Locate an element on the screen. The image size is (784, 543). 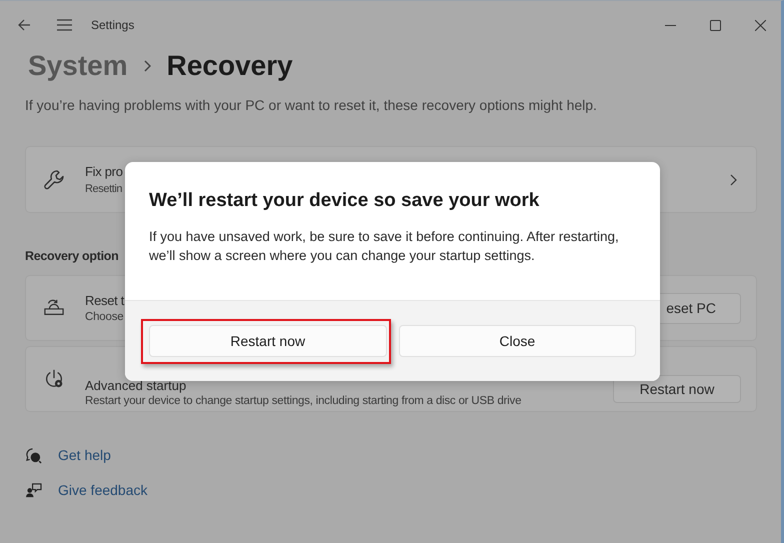
action-button: Restart now is located at coordinates (677, 389).